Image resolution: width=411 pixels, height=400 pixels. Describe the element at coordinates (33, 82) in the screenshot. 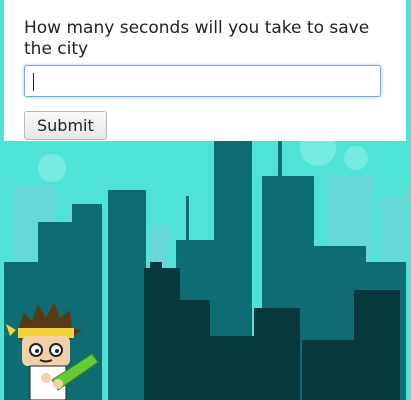

I see `text-caret` at that location.